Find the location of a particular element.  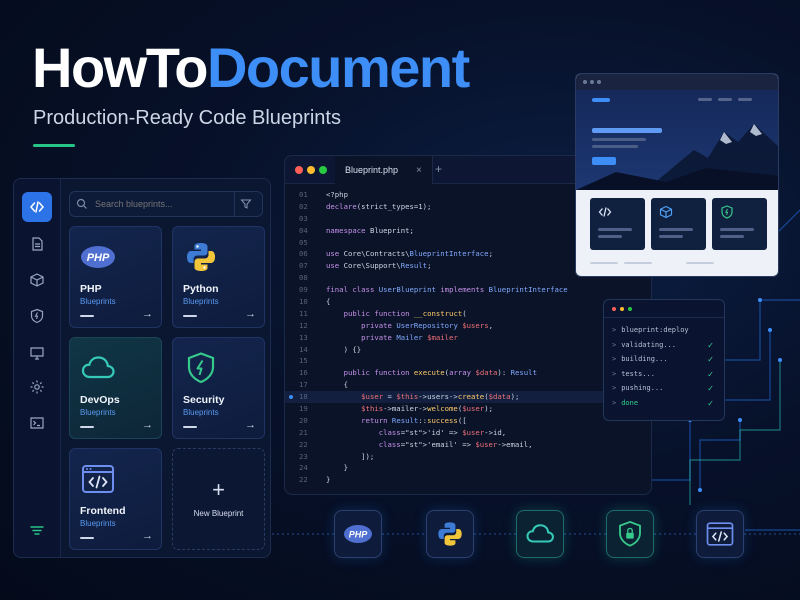

terminal-line: > blueprint:deploy is located at coordinates (650, 330).